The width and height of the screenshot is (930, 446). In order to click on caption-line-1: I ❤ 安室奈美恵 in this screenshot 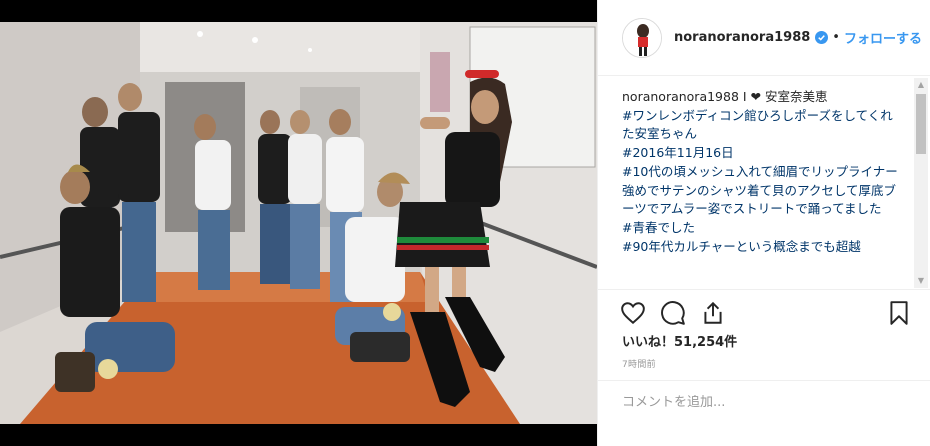, I will do `click(783, 96)`.